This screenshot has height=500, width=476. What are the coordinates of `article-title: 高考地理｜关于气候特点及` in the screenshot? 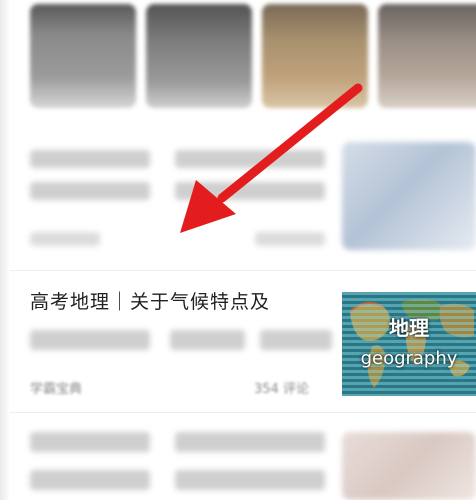 It's located at (150, 300).